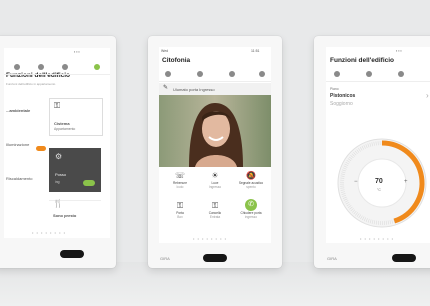 The height and width of the screenshot is (306, 430). I want to click on gear-icon: ⚙, so click(59, 156).